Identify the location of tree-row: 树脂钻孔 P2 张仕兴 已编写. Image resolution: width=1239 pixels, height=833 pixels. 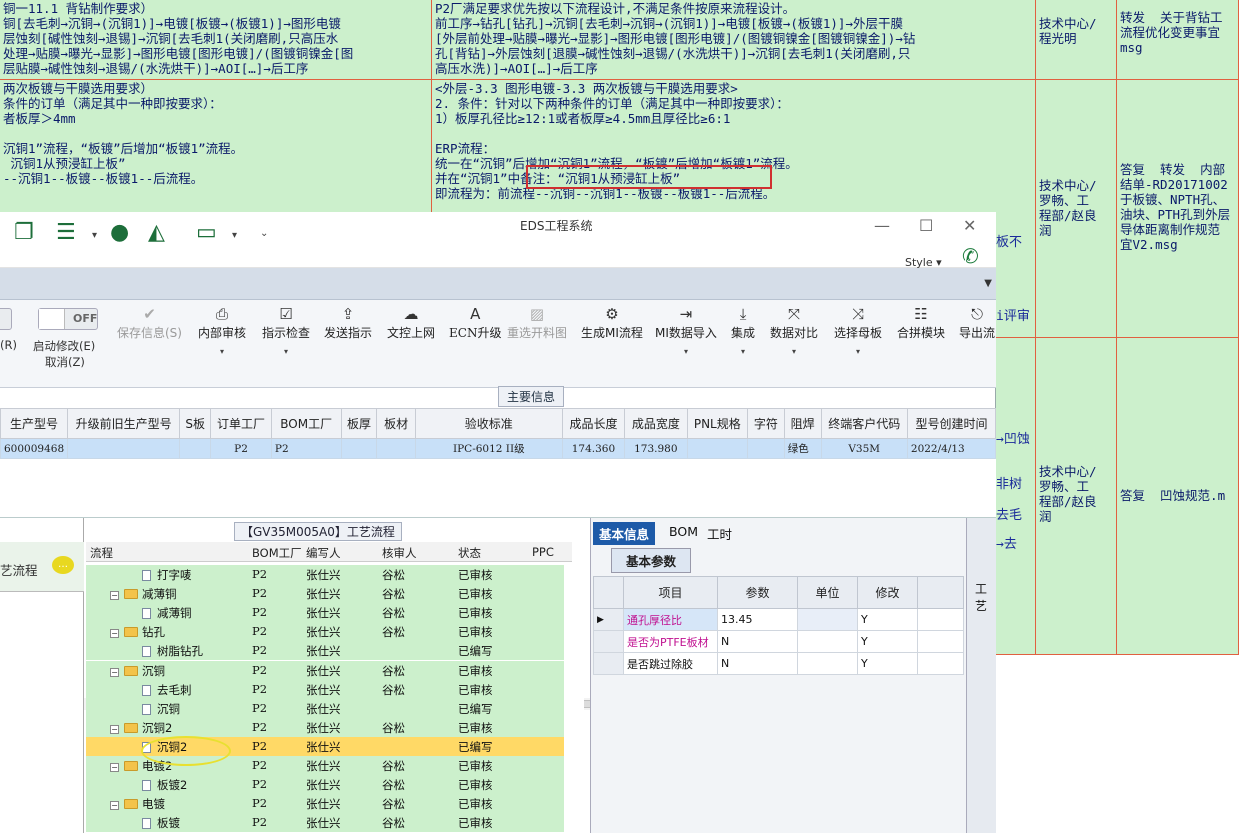
(325, 651).